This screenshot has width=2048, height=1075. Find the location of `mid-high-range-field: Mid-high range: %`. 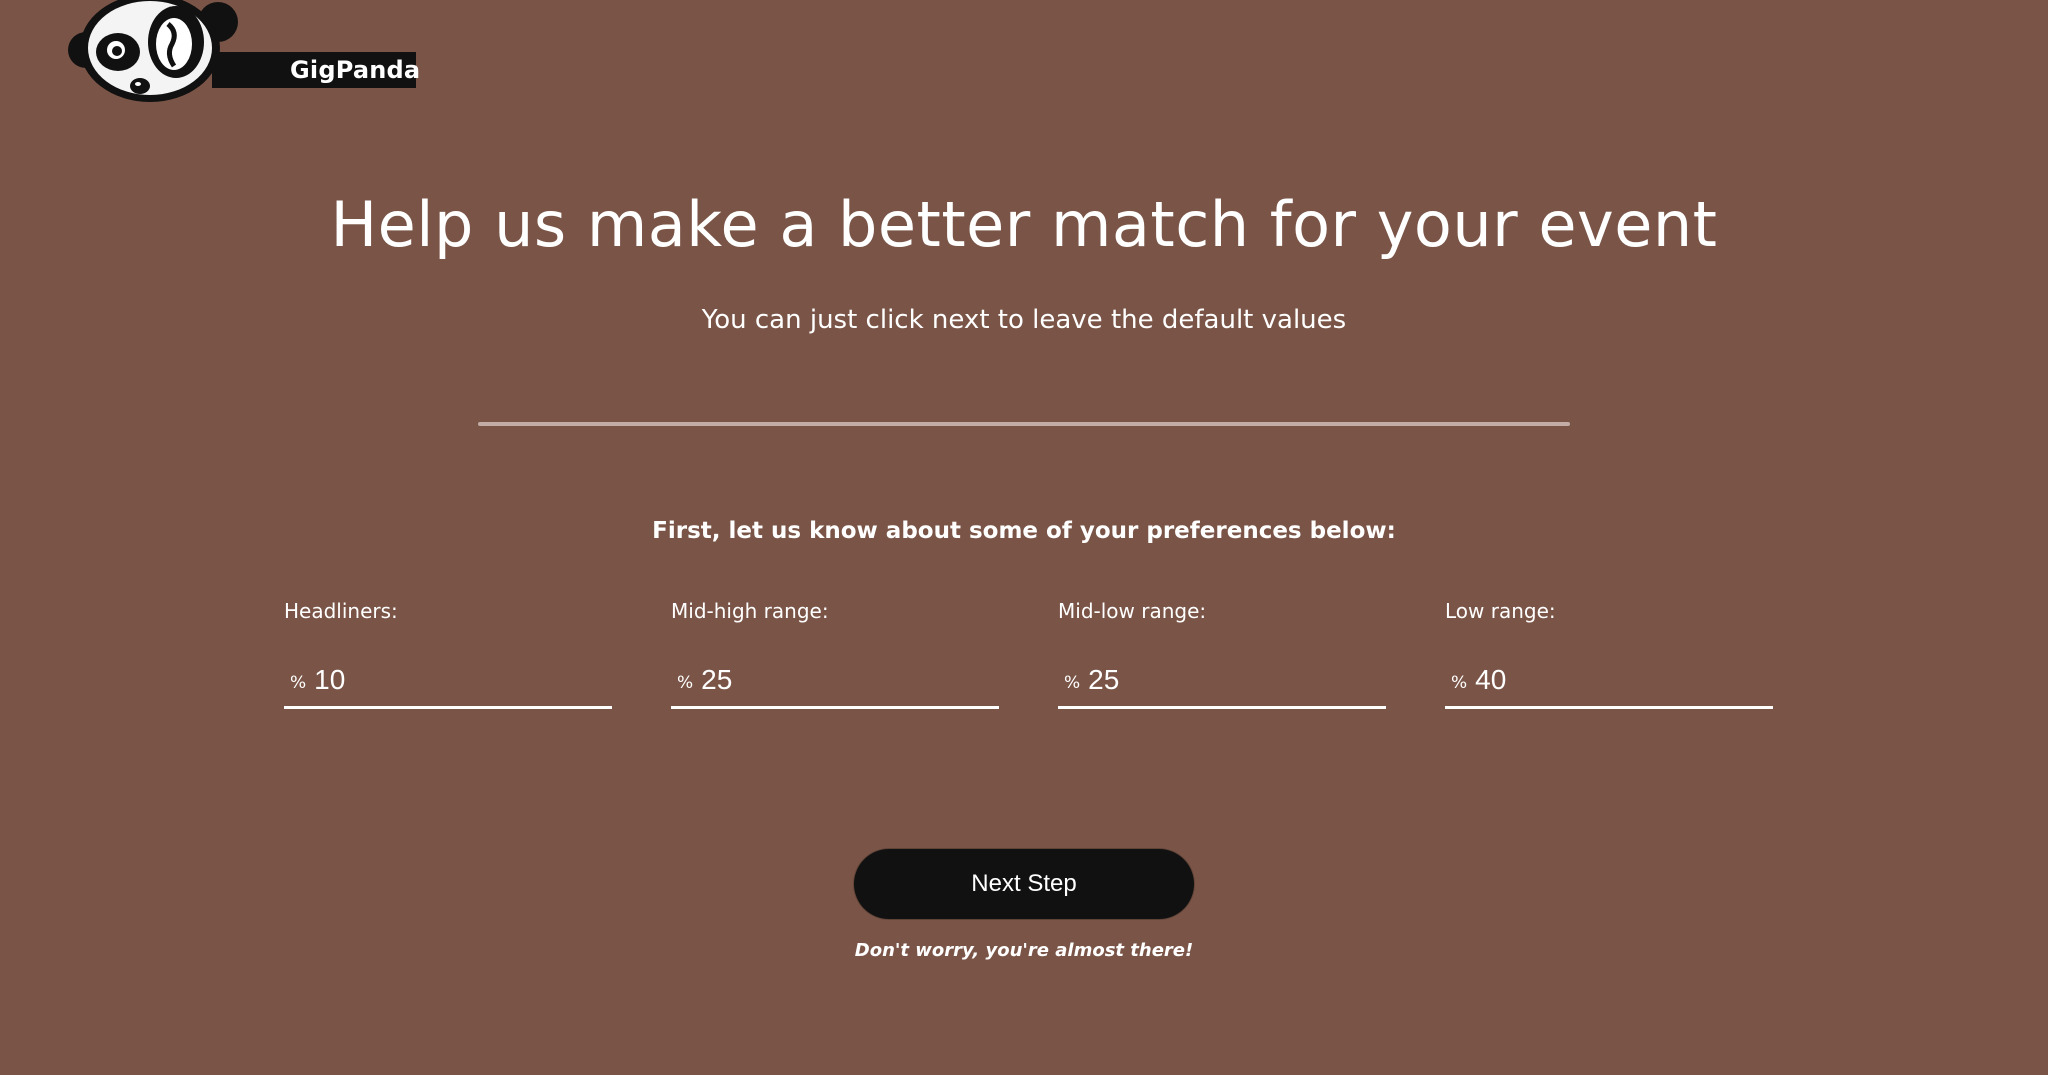

mid-high-range-field: Mid-high range: % is located at coordinates (835, 653).